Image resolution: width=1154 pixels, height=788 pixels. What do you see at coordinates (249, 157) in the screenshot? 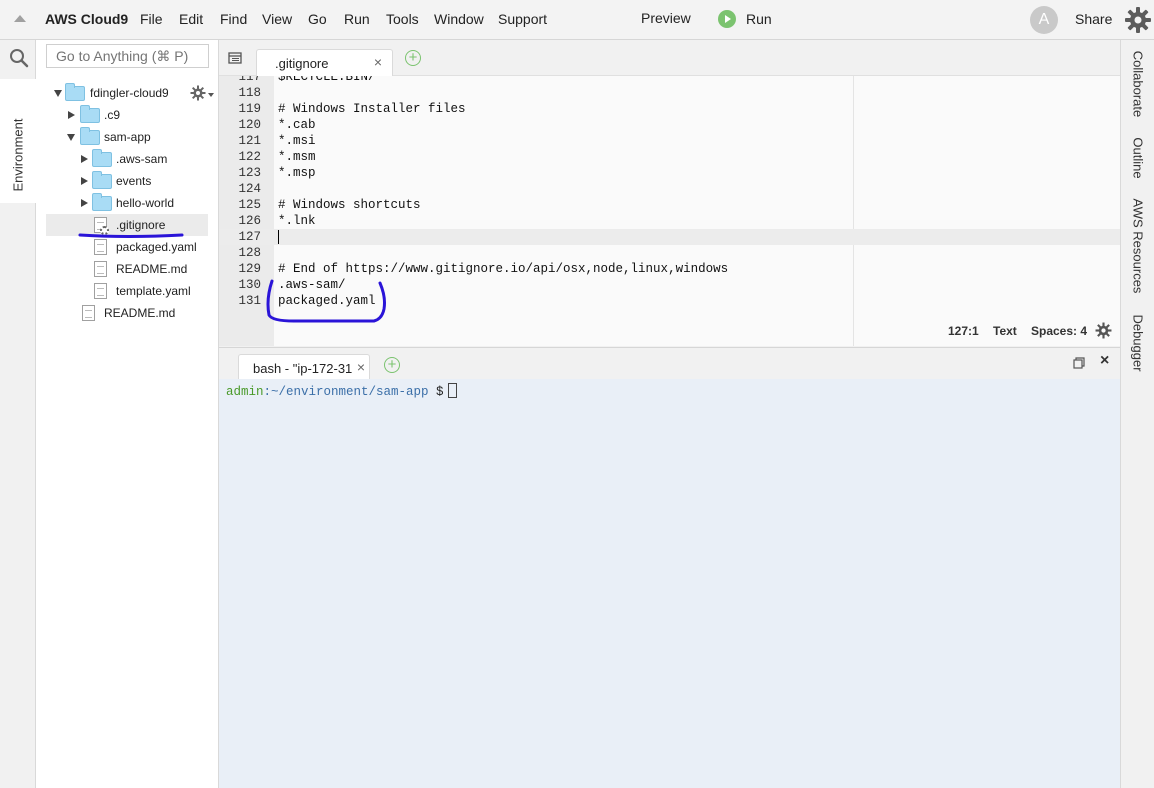
I see `line-number: 122` at bounding box center [249, 157].